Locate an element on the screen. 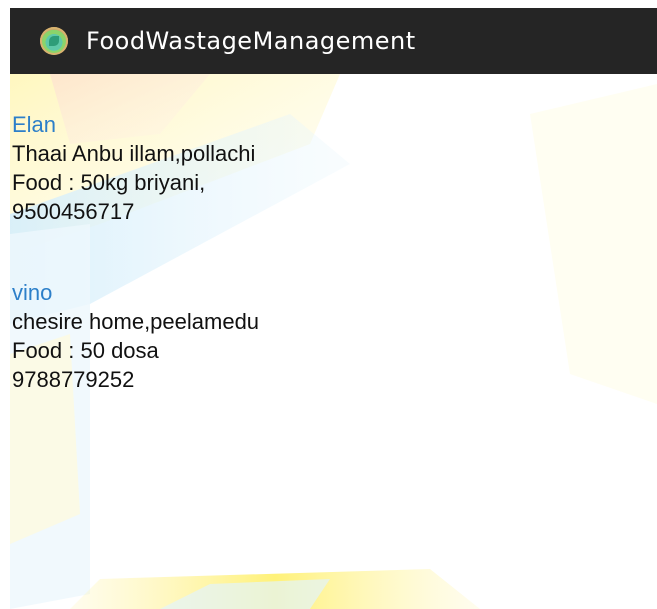  donor-address: chesire home,peelamedu is located at coordinates (136, 321).